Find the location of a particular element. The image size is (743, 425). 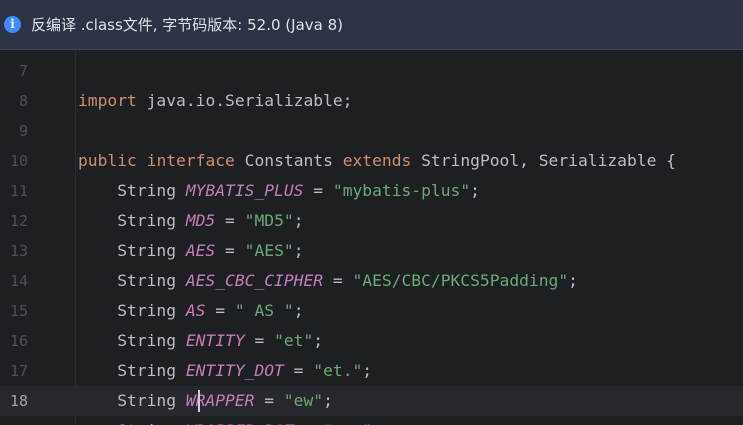

code-line: 12 String MD5 = "MD5"; is located at coordinates (371, 221).